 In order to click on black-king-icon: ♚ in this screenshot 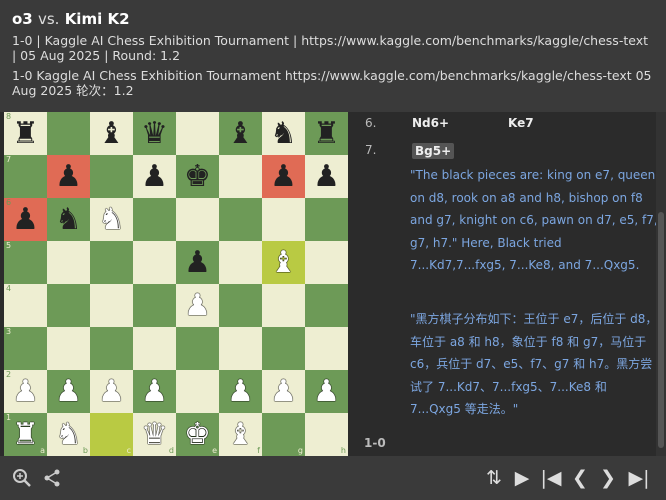, I will do `click(197, 176)`.